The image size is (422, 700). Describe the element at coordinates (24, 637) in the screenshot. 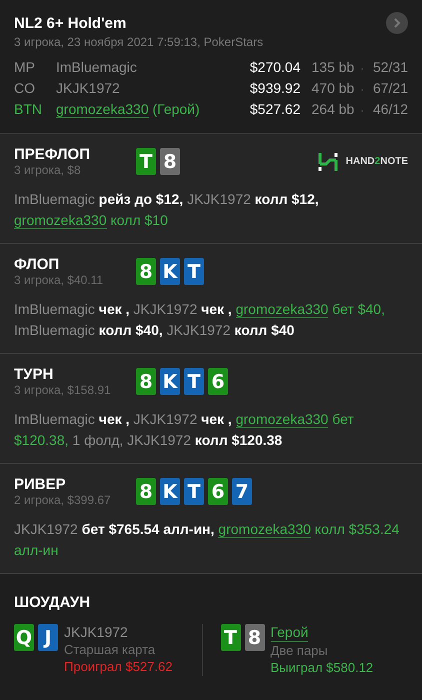

I see `playing-card: Q` at that location.